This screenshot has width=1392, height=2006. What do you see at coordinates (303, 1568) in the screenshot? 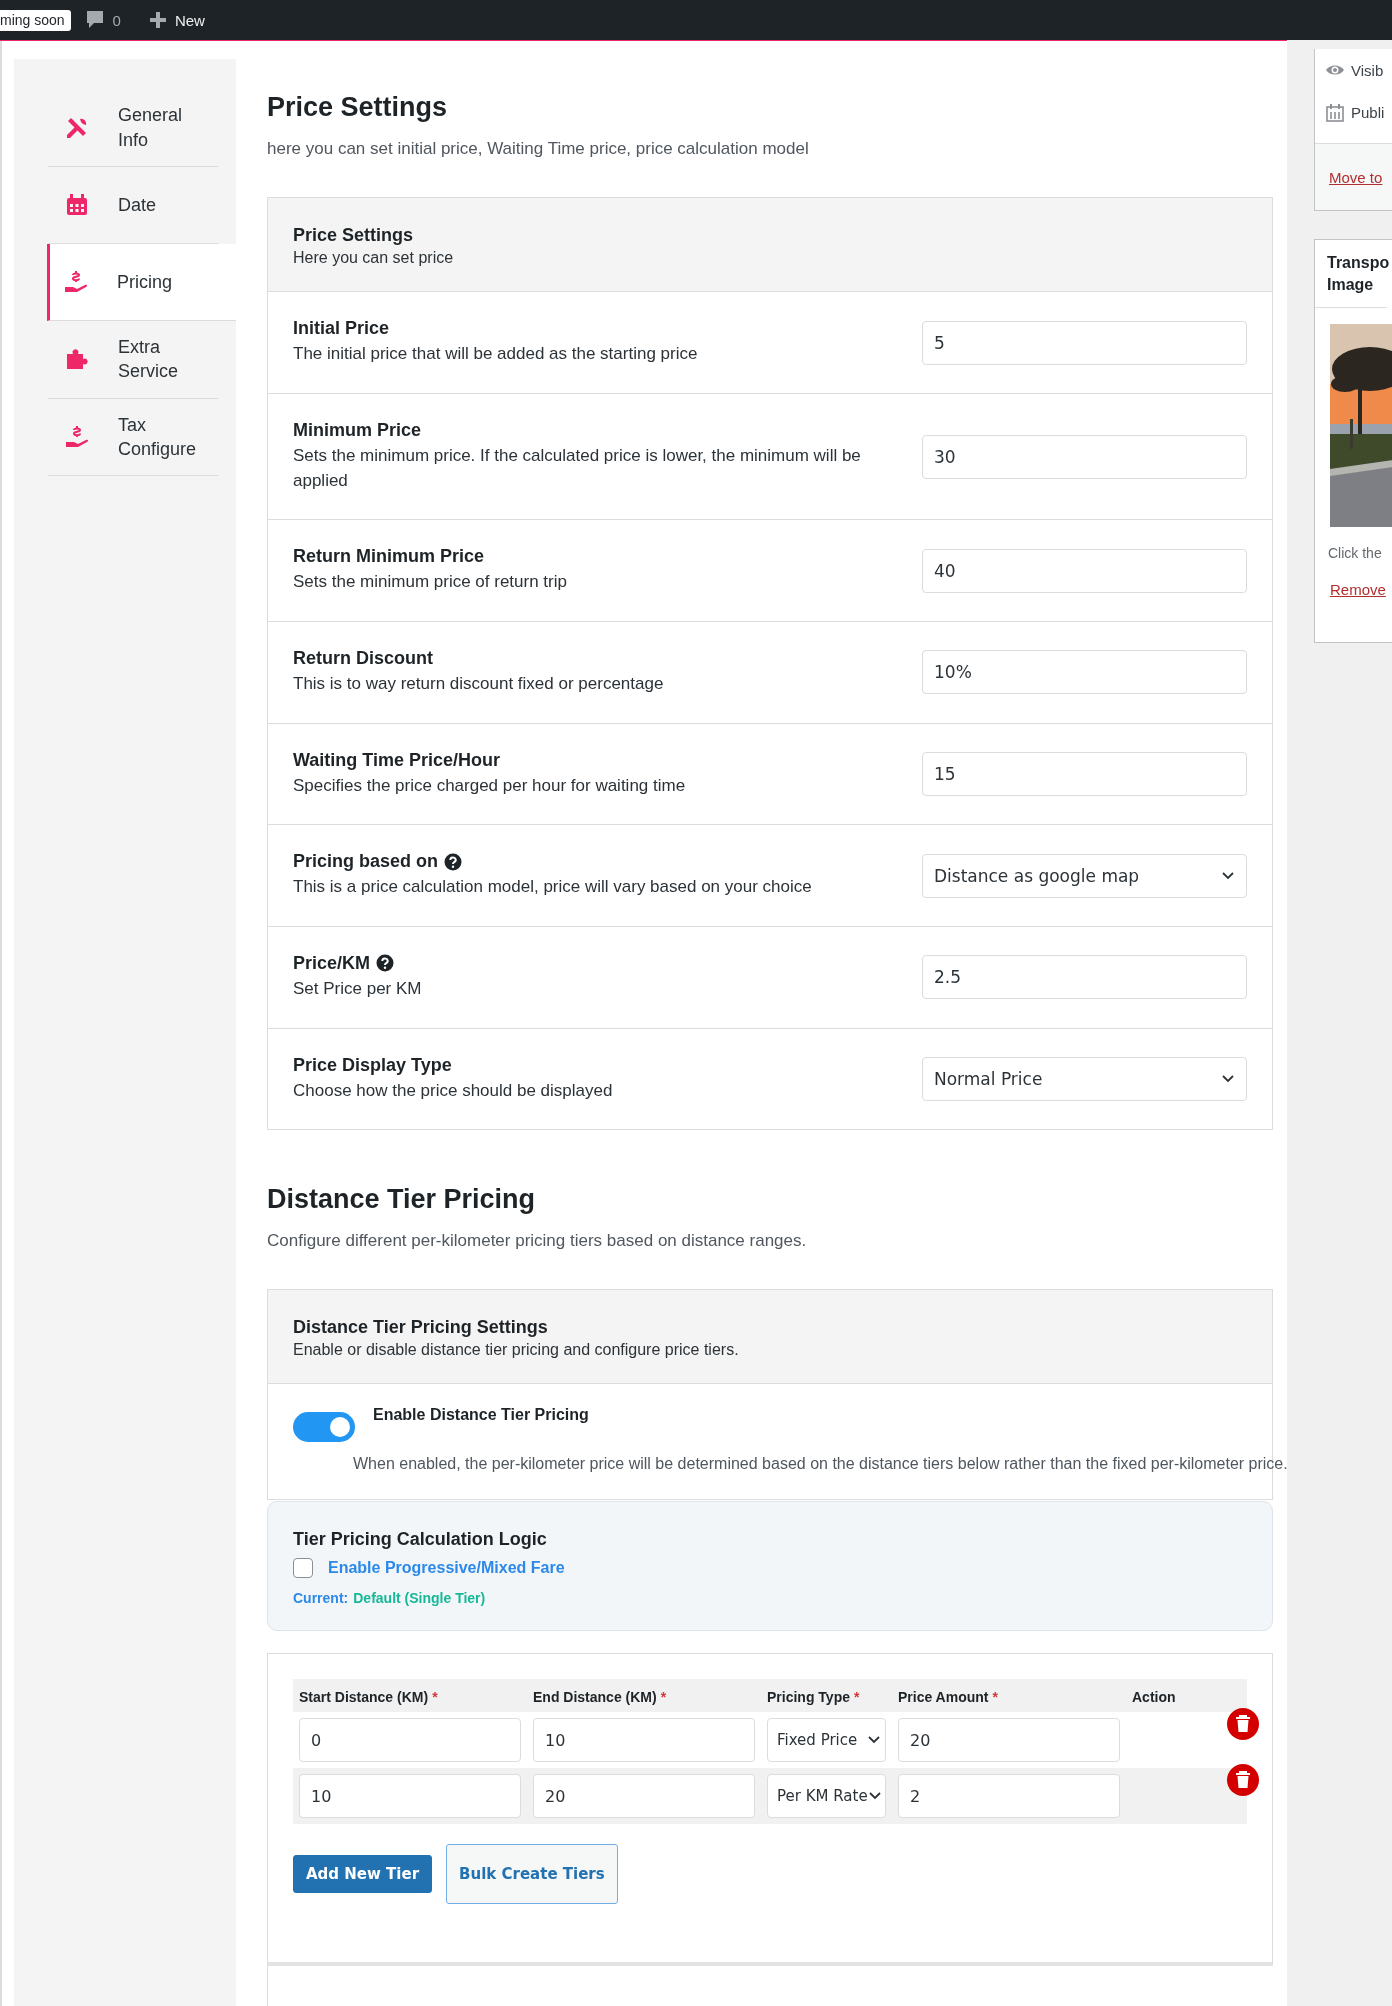
I see `checkbox` at bounding box center [303, 1568].